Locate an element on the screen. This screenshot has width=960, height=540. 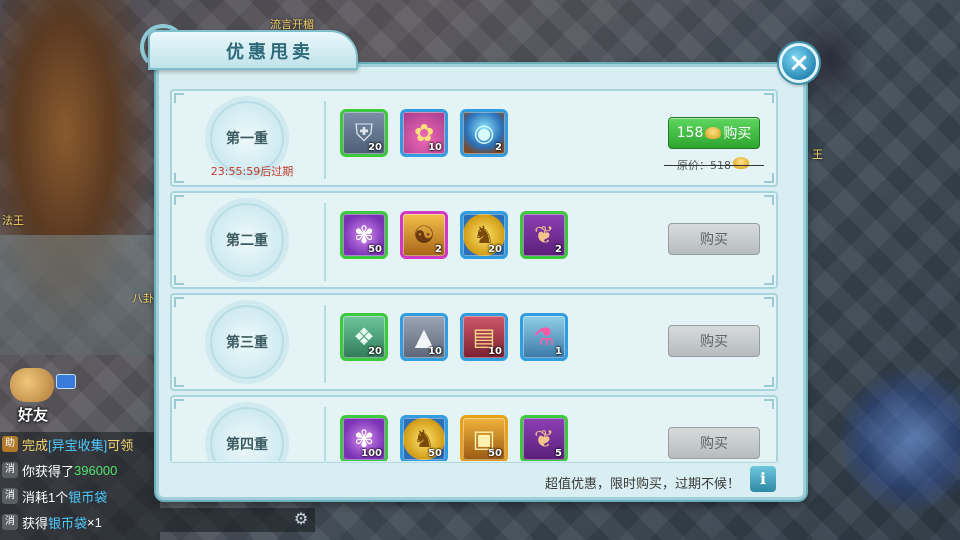
chat-link: [异宝收集] is located at coordinates (77, 444).